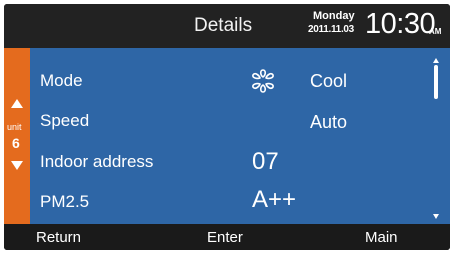 The height and width of the screenshot is (254, 454). What do you see at coordinates (240, 160) in the screenshot?
I see `row-indoor-address: Indoor address 07` at bounding box center [240, 160].